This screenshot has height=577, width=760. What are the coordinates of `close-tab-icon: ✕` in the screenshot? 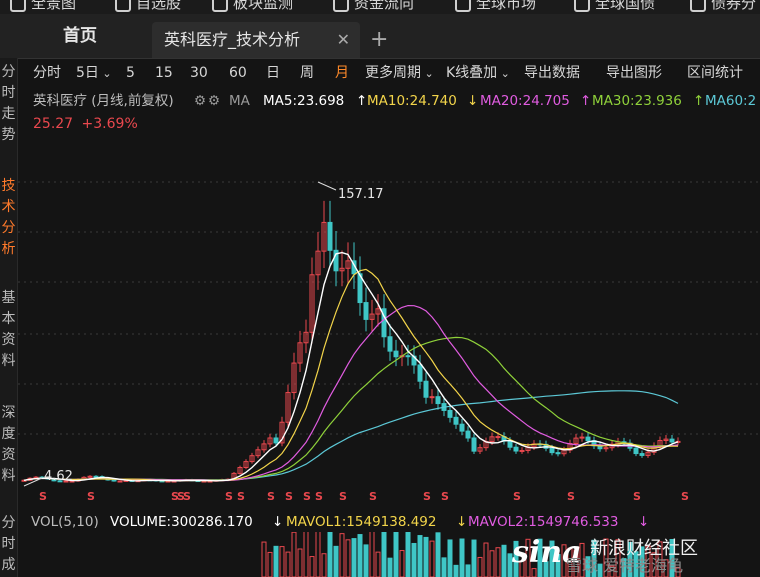 It's located at (343, 40).